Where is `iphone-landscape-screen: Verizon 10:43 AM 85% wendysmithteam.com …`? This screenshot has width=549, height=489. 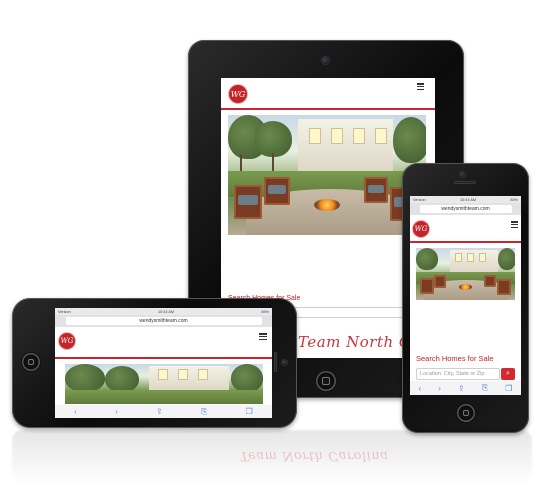
iphone-landscape-screen: Verizon 10:43 AM 85% wendysmithteam.com … is located at coordinates (163, 363).